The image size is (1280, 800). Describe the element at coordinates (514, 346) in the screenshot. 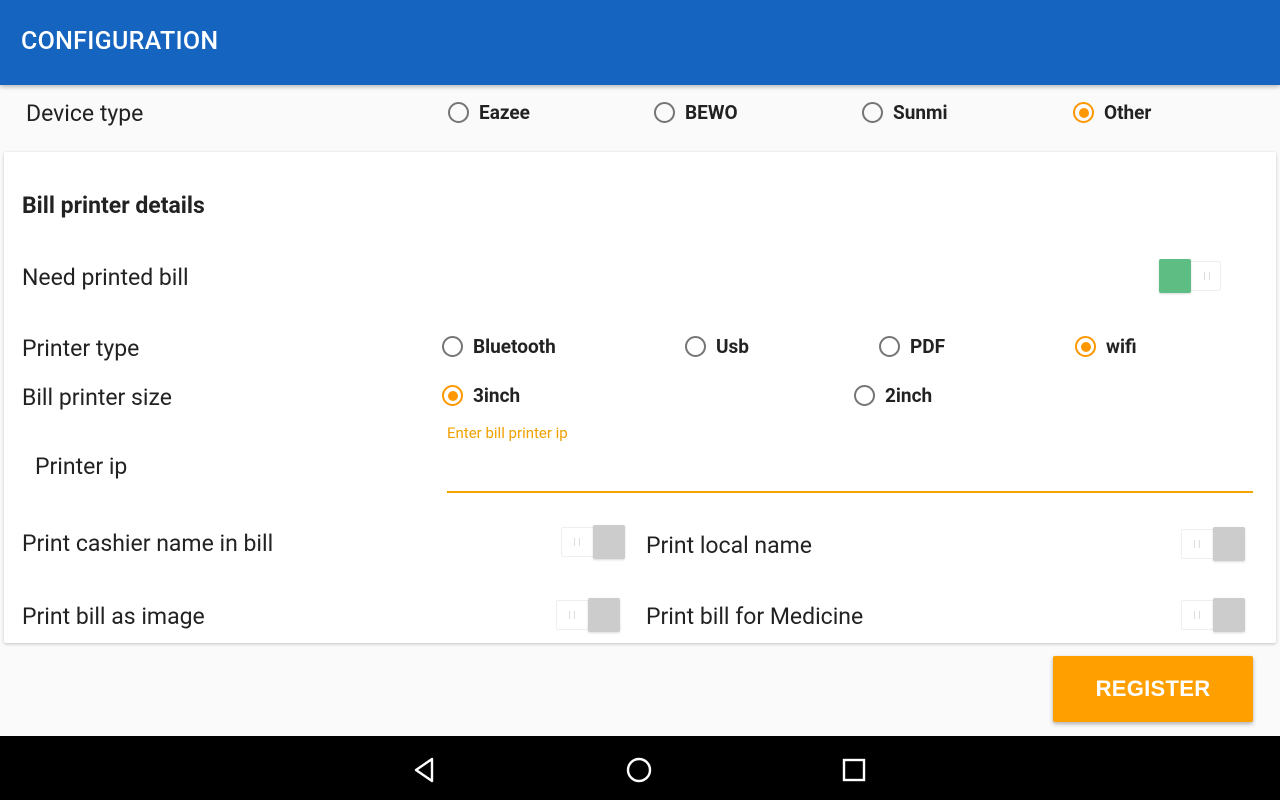

I see `radio-label: Bluetooth` at that location.